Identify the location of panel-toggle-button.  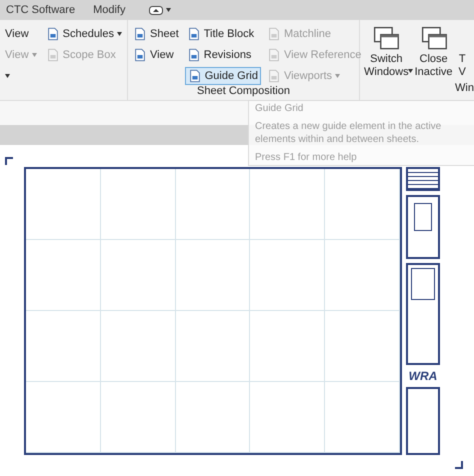
(160, 10).